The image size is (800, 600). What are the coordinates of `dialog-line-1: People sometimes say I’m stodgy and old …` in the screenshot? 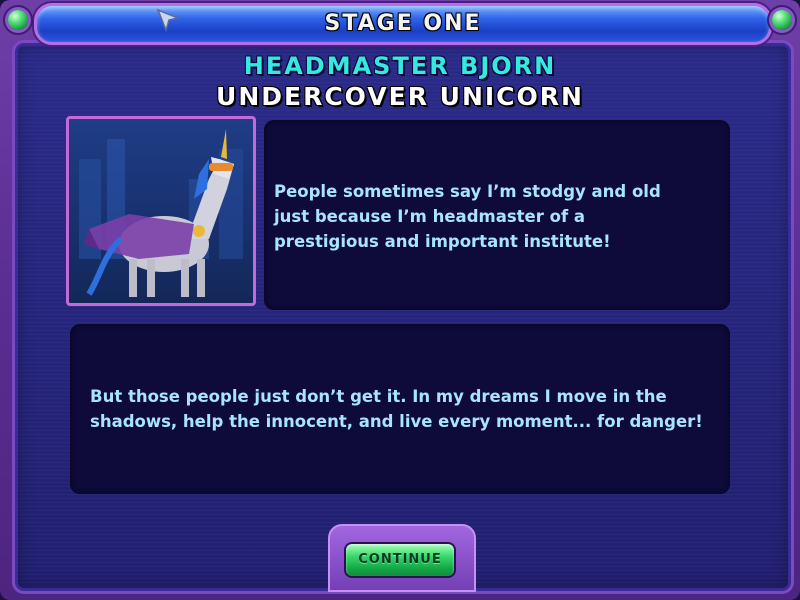 It's located at (467, 216).